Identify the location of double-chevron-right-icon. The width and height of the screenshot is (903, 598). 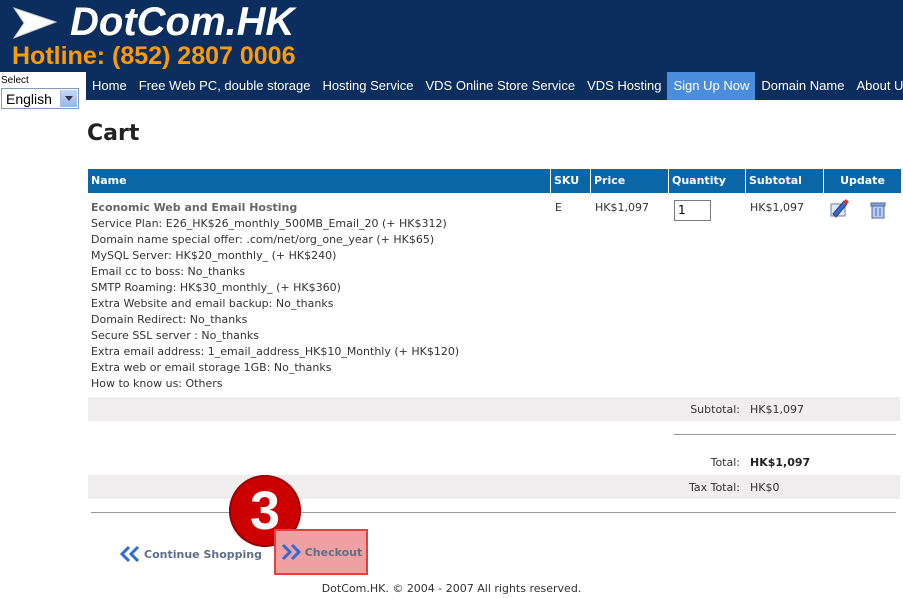
(291, 552).